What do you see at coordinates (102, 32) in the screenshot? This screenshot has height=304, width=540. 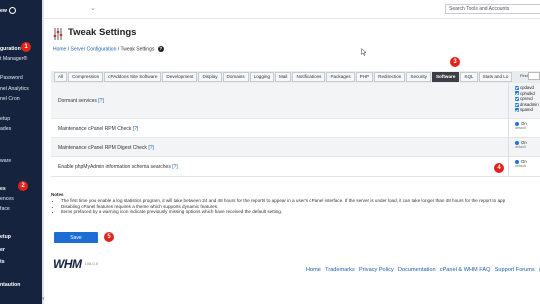 I see `page-title: Tweak Settings` at bounding box center [102, 32].